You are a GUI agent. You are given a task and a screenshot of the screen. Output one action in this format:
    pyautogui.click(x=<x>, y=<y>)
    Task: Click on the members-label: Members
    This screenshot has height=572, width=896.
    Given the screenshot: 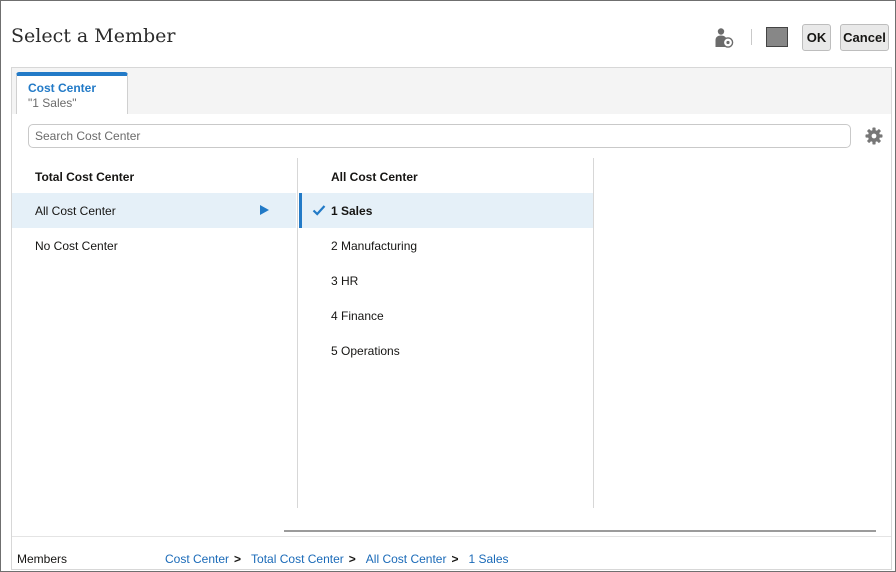 What is the action you would take?
    pyautogui.click(x=42, y=559)
    